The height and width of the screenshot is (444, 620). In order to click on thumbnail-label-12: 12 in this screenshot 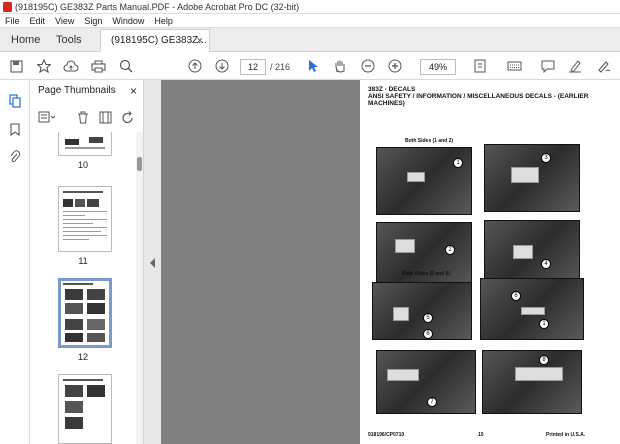, I will do `click(82, 357)`.